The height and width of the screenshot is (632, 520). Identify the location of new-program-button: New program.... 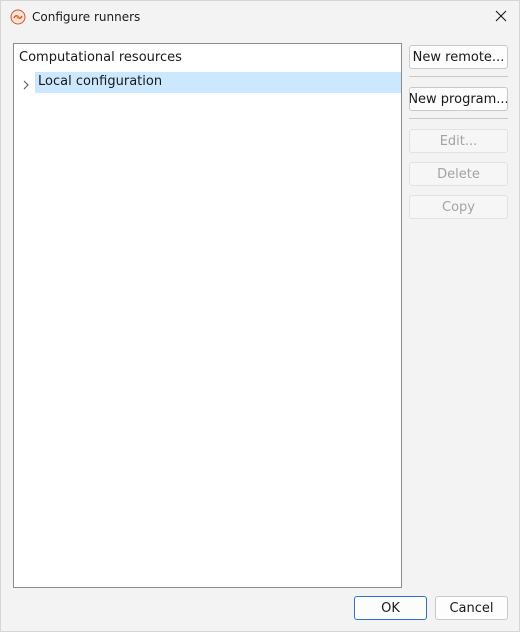
(458, 99).